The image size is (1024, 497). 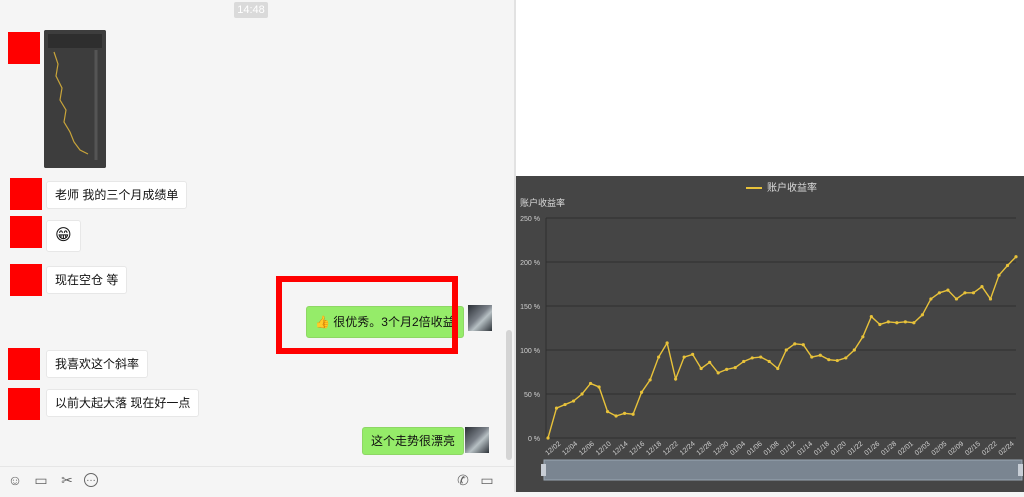 What do you see at coordinates (872, 448) in the screenshot?
I see `x-tick-label: 01/26` at bounding box center [872, 448].